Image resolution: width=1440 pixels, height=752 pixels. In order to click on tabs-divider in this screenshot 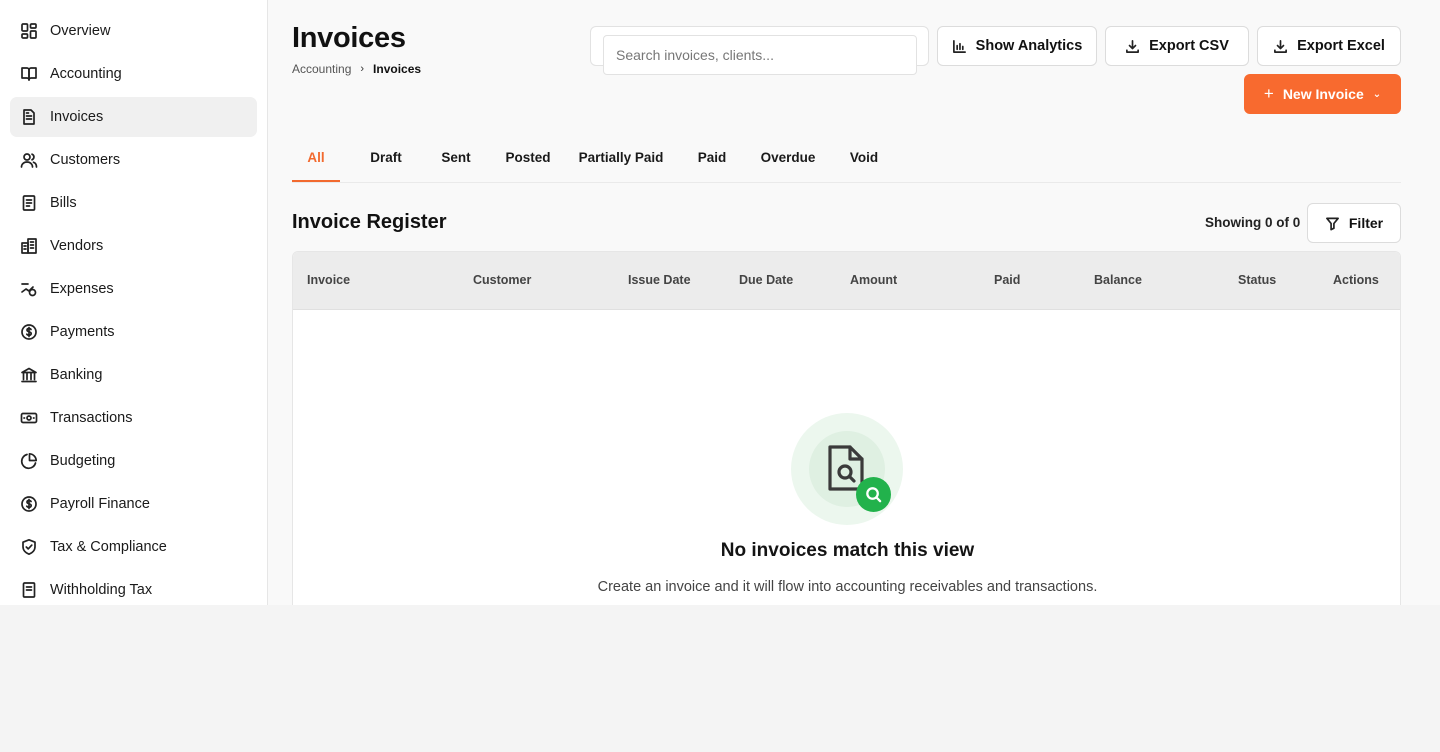, I will do `click(846, 182)`.